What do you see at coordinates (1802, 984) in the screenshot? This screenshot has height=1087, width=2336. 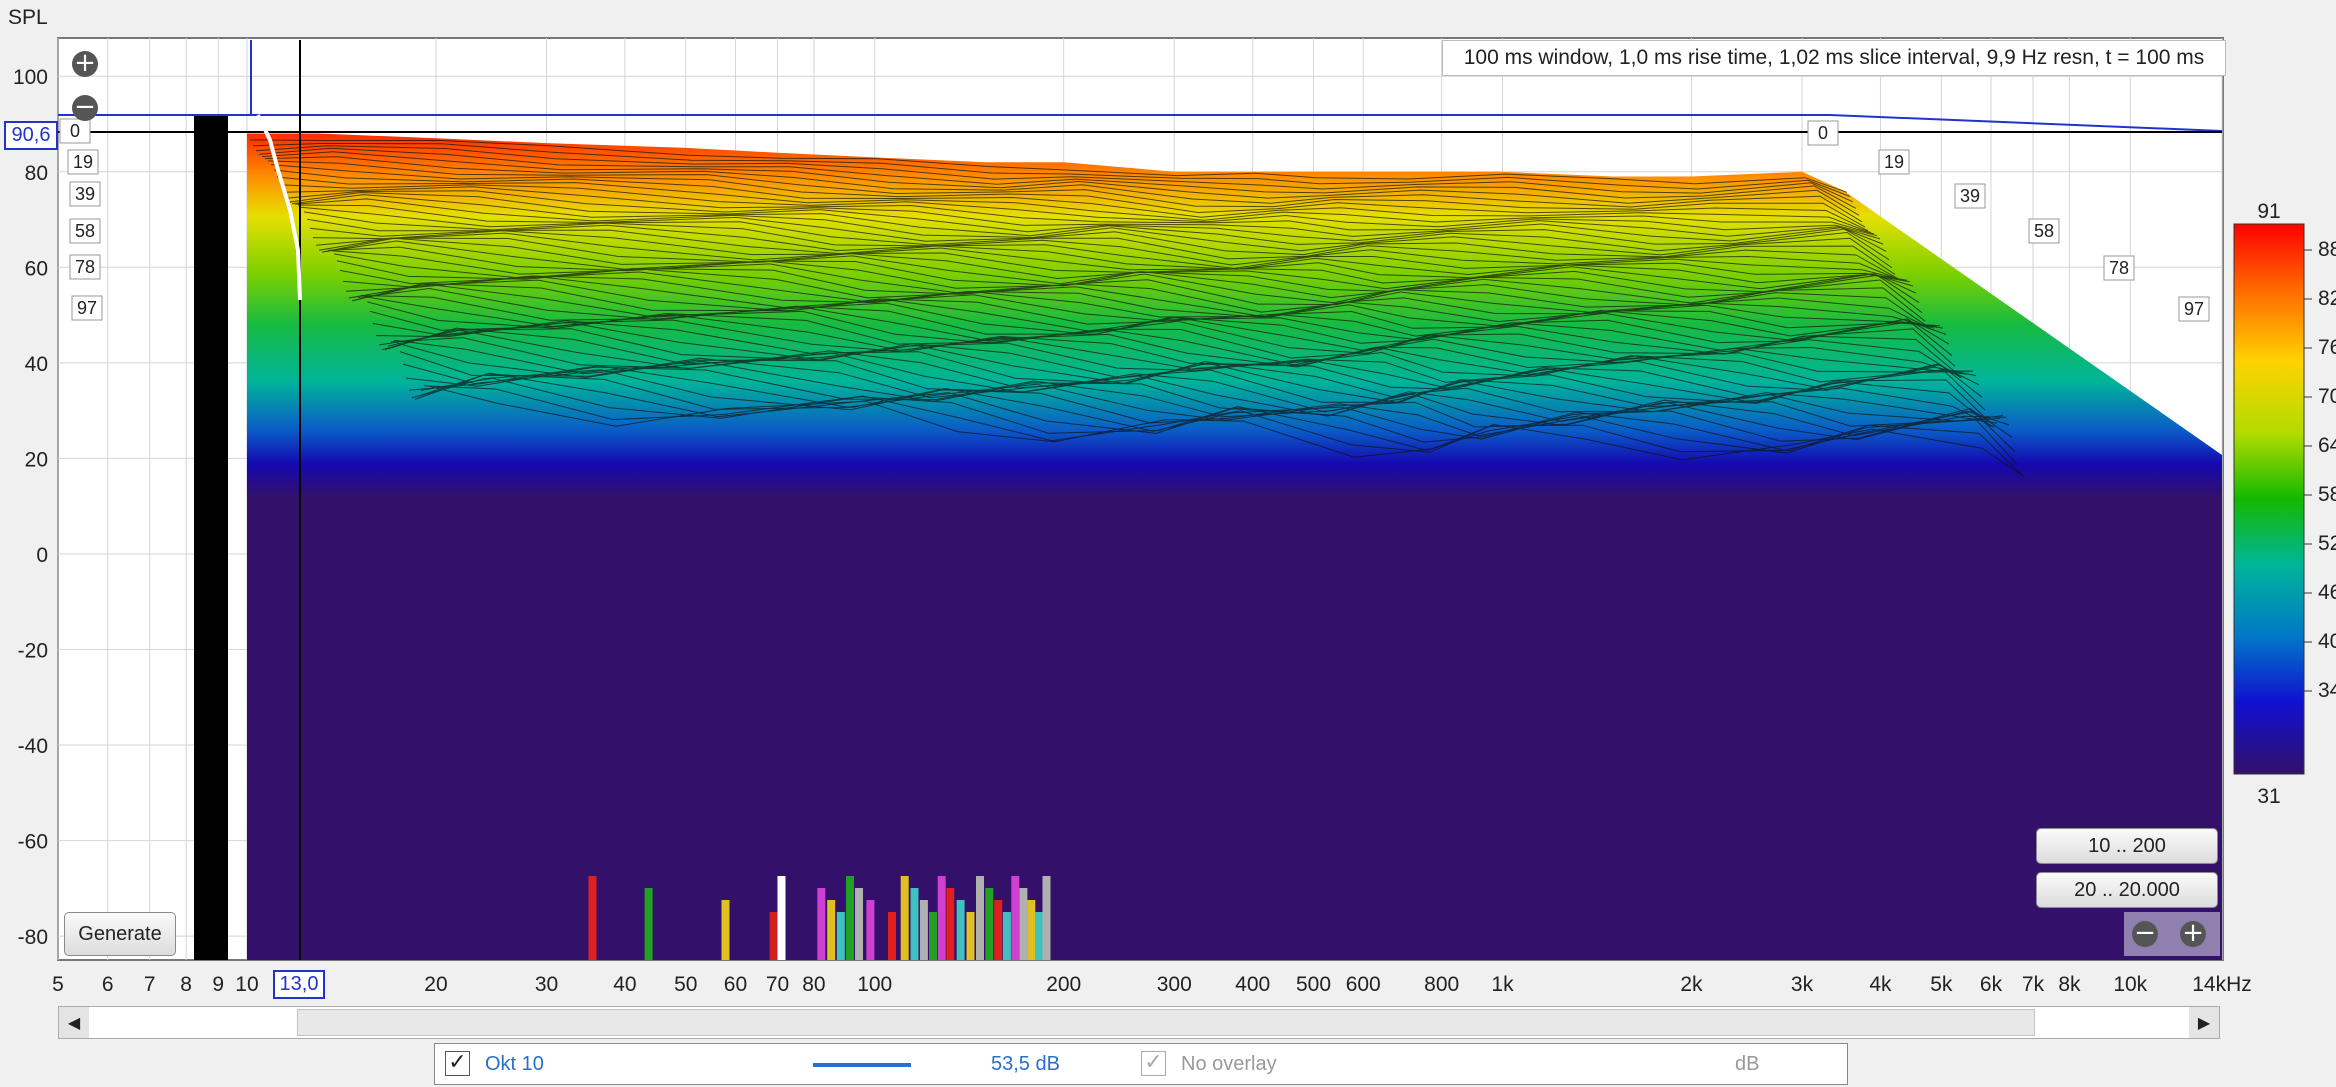 I see `x-tick-label: 3k` at bounding box center [1802, 984].